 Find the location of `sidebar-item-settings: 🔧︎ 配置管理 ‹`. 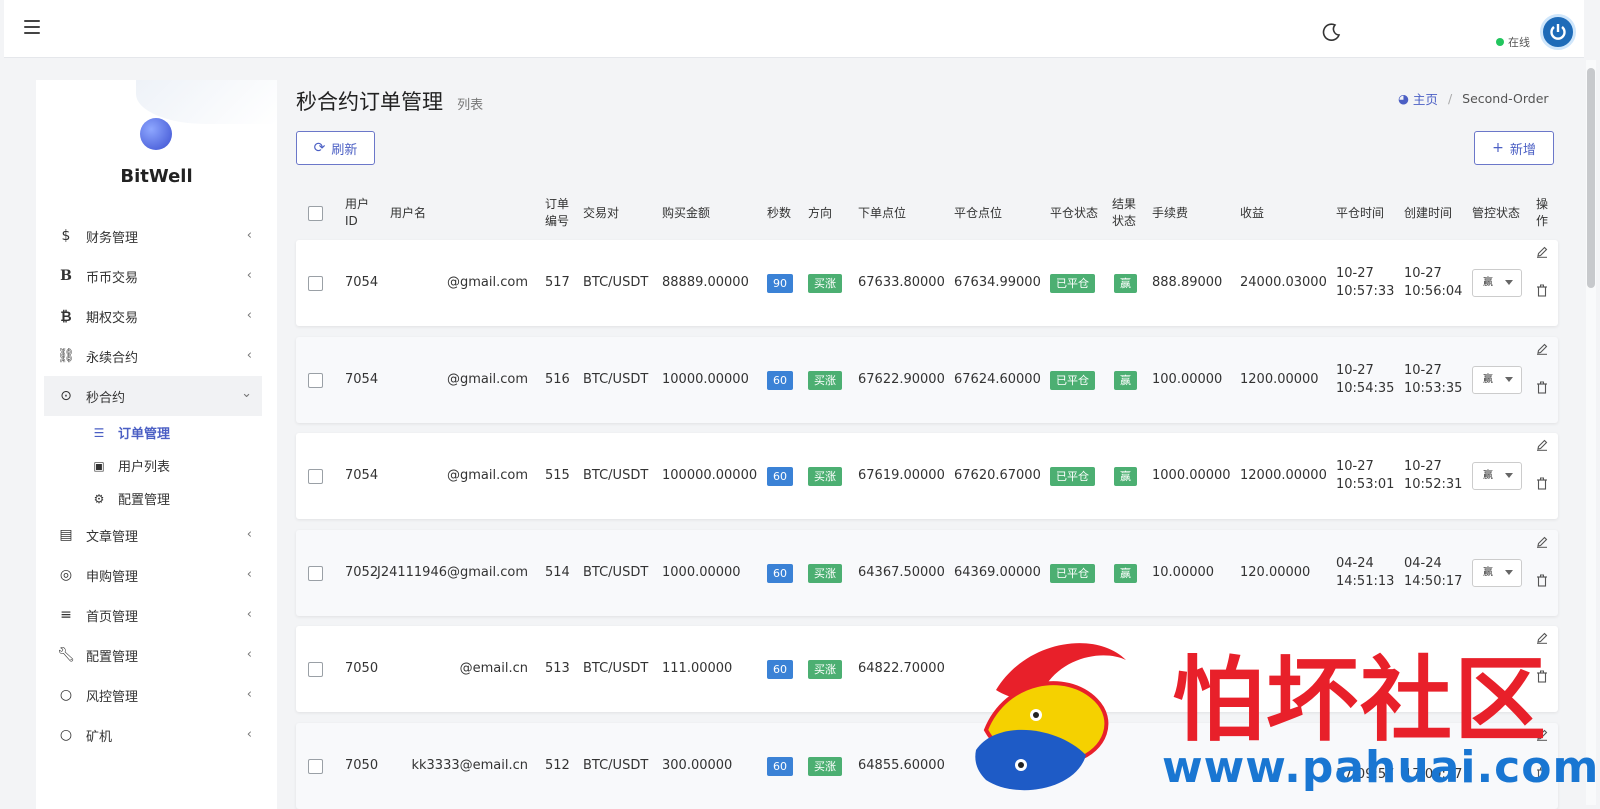

sidebar-item-settings: 🔧︎ 配置管理 ‹ is located at coordinates (153, 655).